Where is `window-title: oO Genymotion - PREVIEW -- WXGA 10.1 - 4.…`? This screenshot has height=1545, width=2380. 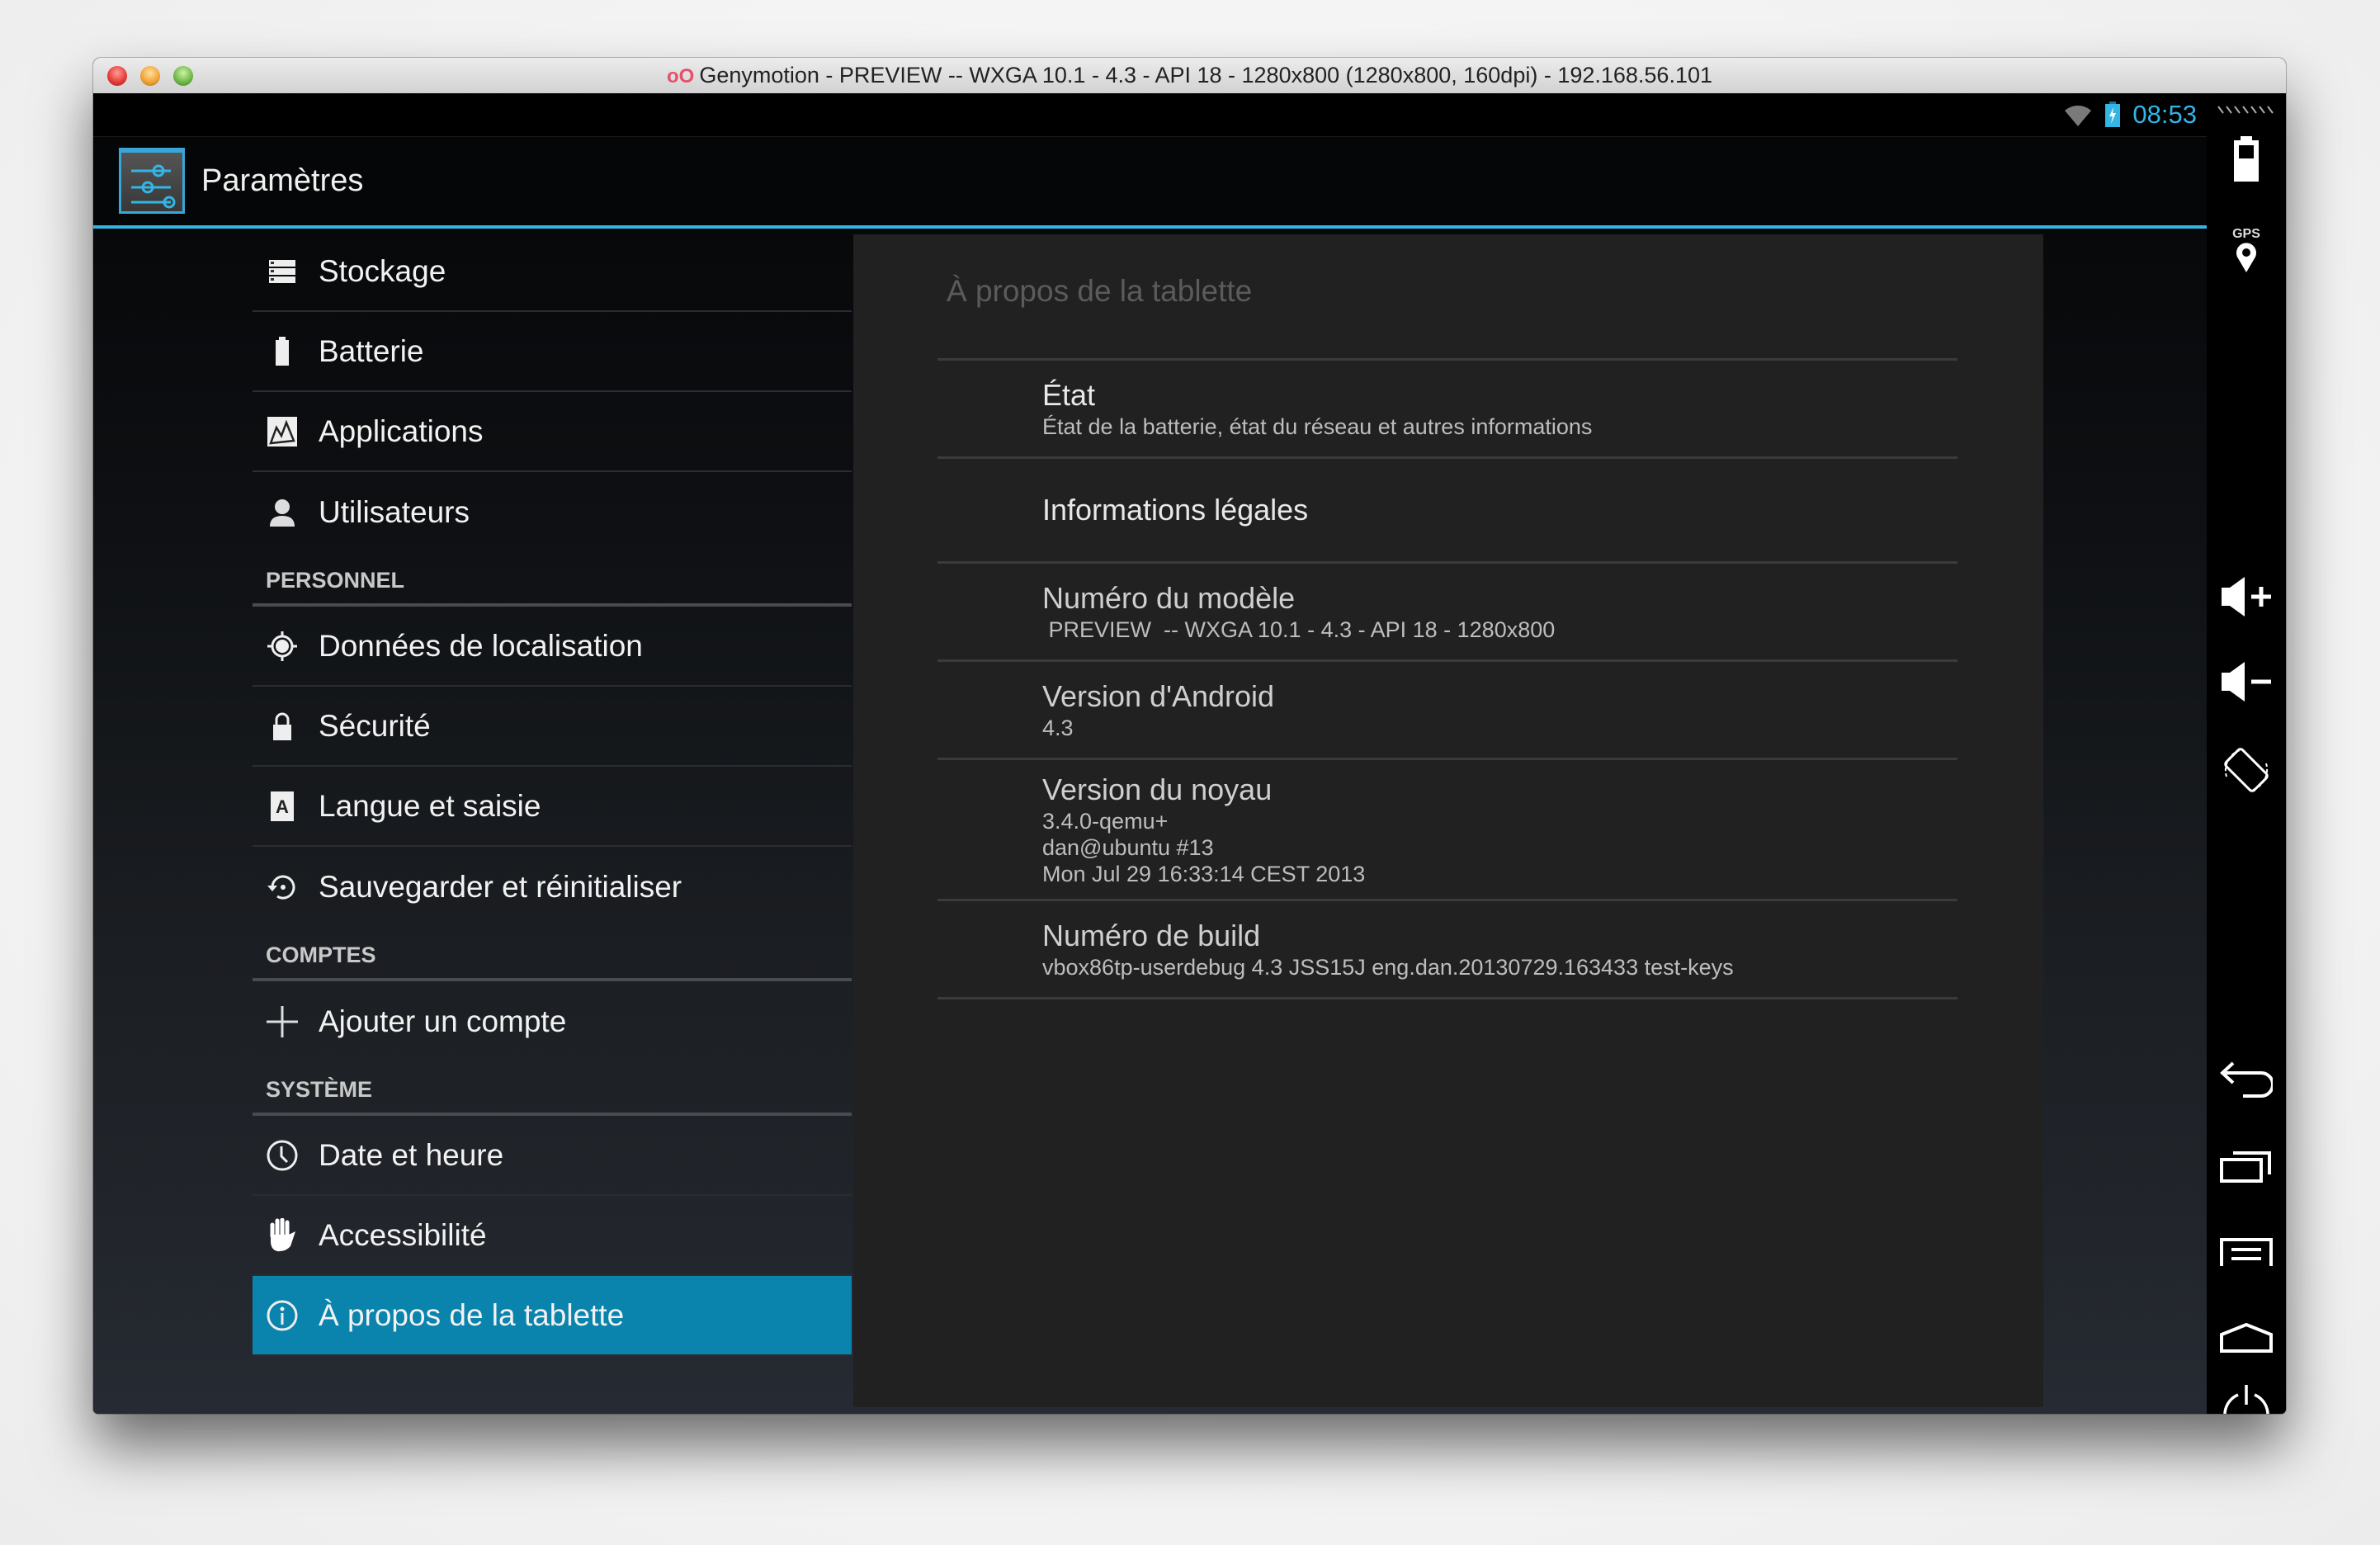
window-title: oO Genymotion - PREVIEW -- WXGA 10.1 - 4.… is located at coordinates (1189, 75).